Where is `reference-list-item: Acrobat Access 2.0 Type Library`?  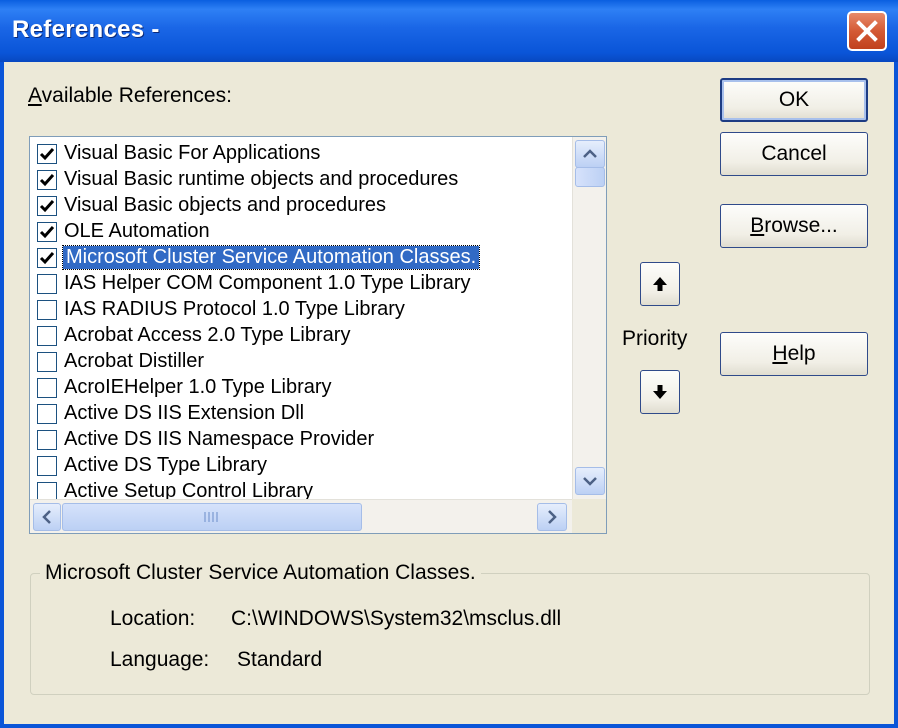 reference-list-item: Acrobat Access 2.0 Type Library is located at coordinates (300, 336).